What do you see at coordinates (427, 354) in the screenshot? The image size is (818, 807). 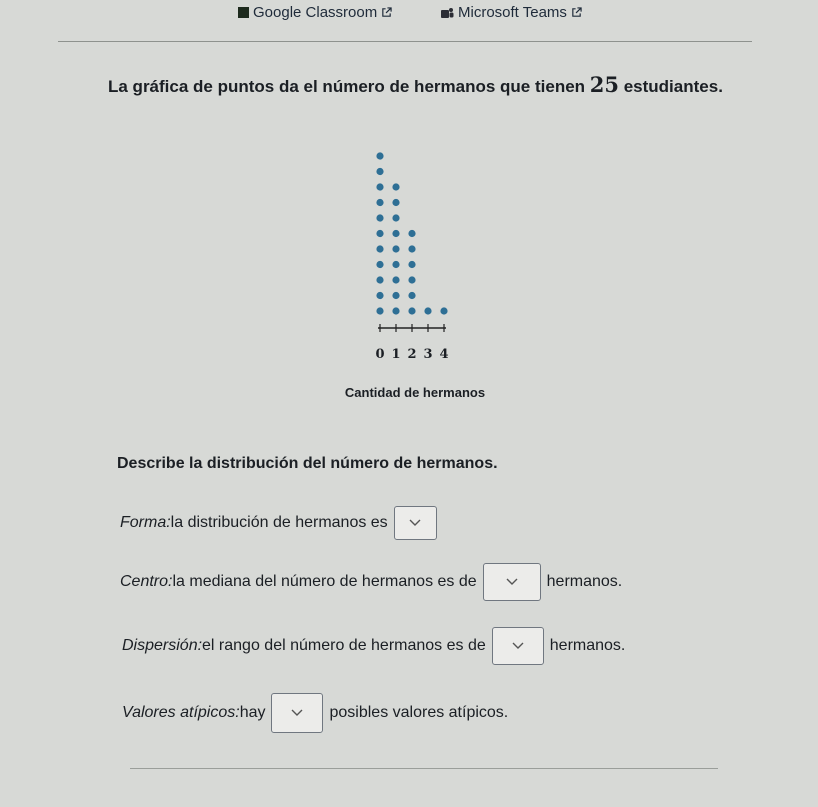 I see `x-tick-label: 3` at bounding box center [427, 354].